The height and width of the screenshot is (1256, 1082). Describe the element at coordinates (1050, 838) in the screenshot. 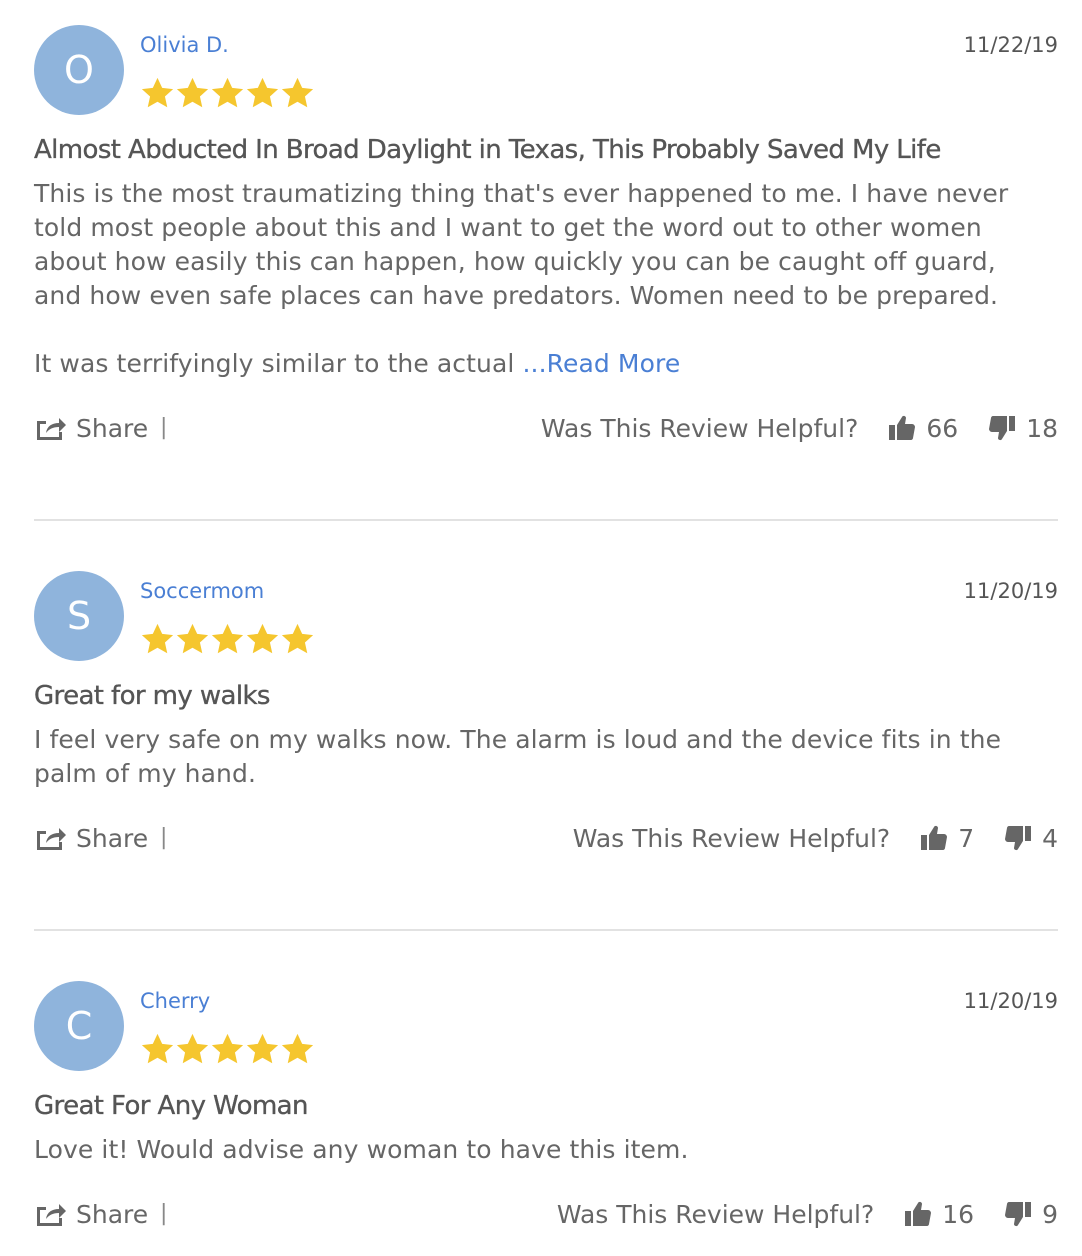

I see `helpful-down-count: 4` at that location.